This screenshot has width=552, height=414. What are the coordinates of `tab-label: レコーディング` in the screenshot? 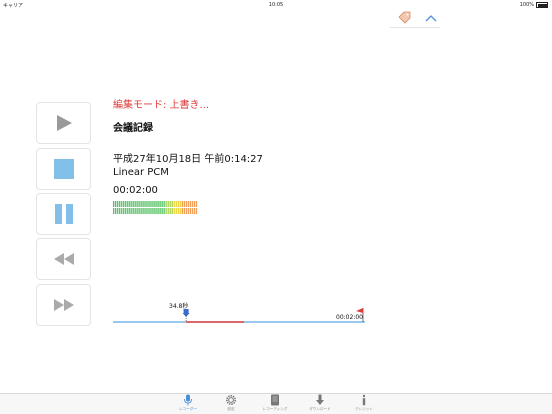 It's located at (275, 409).